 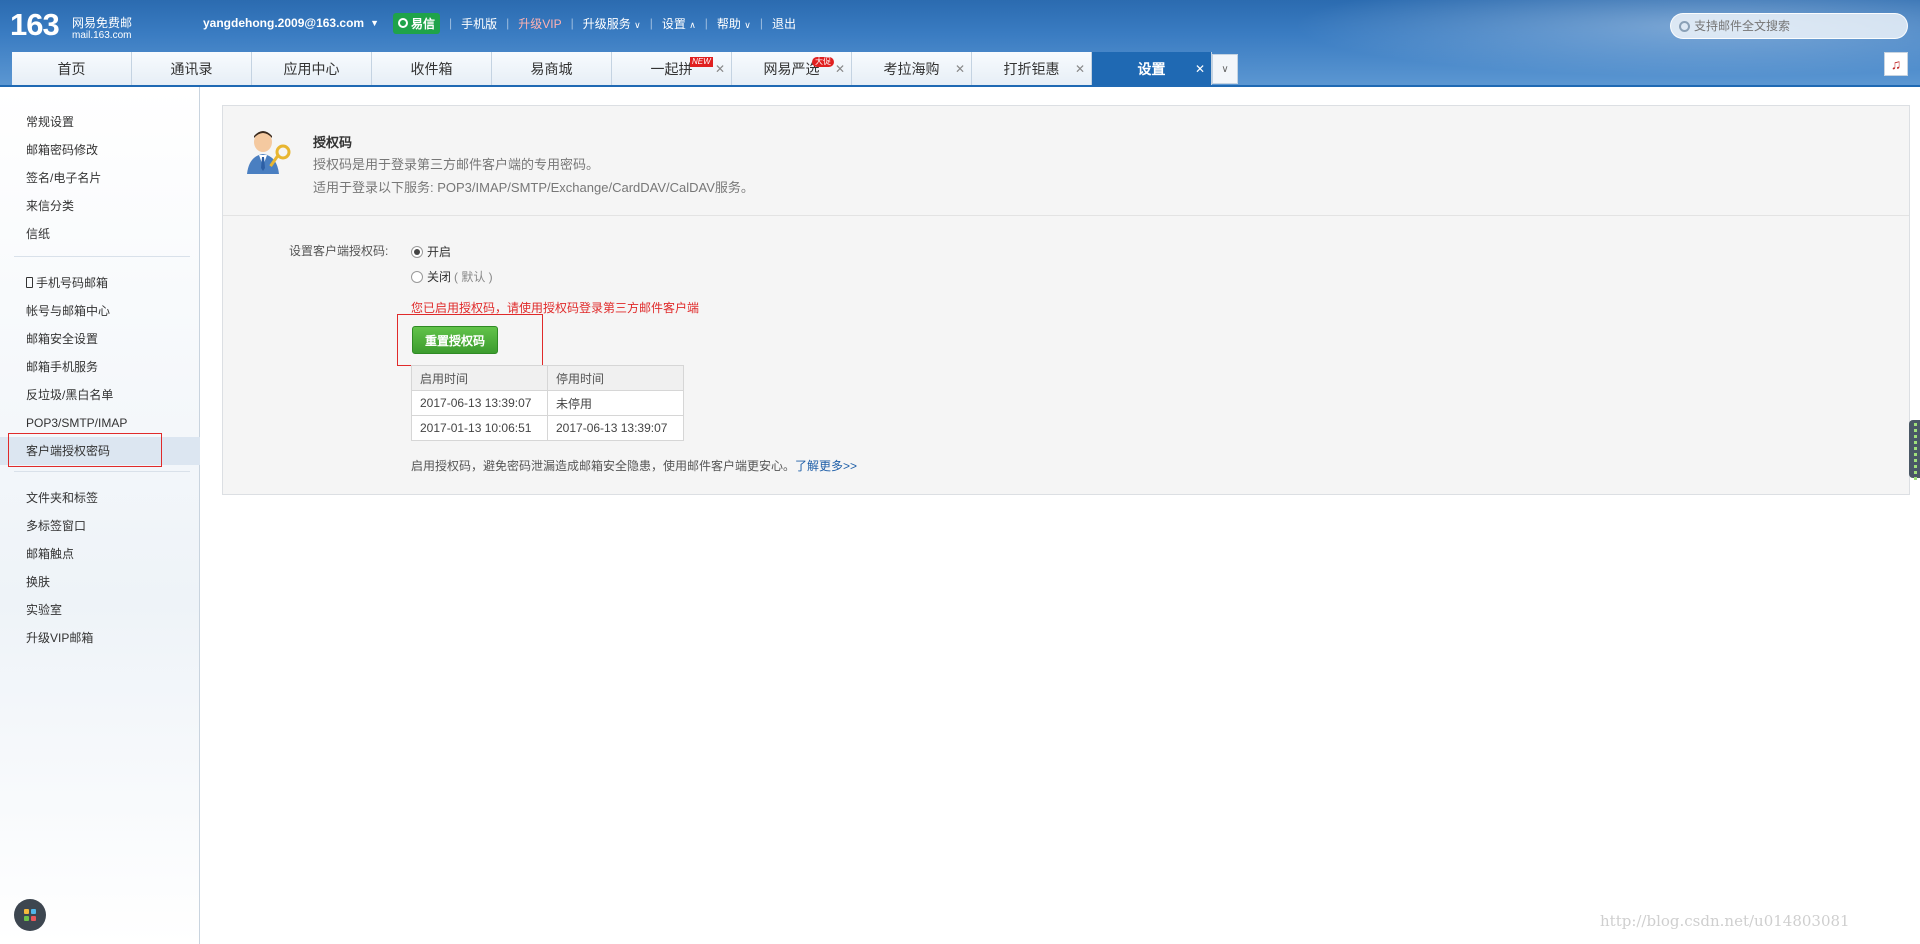 I want to click on radio-disable-note: ( 默认 ), so click(x=473, y=277).